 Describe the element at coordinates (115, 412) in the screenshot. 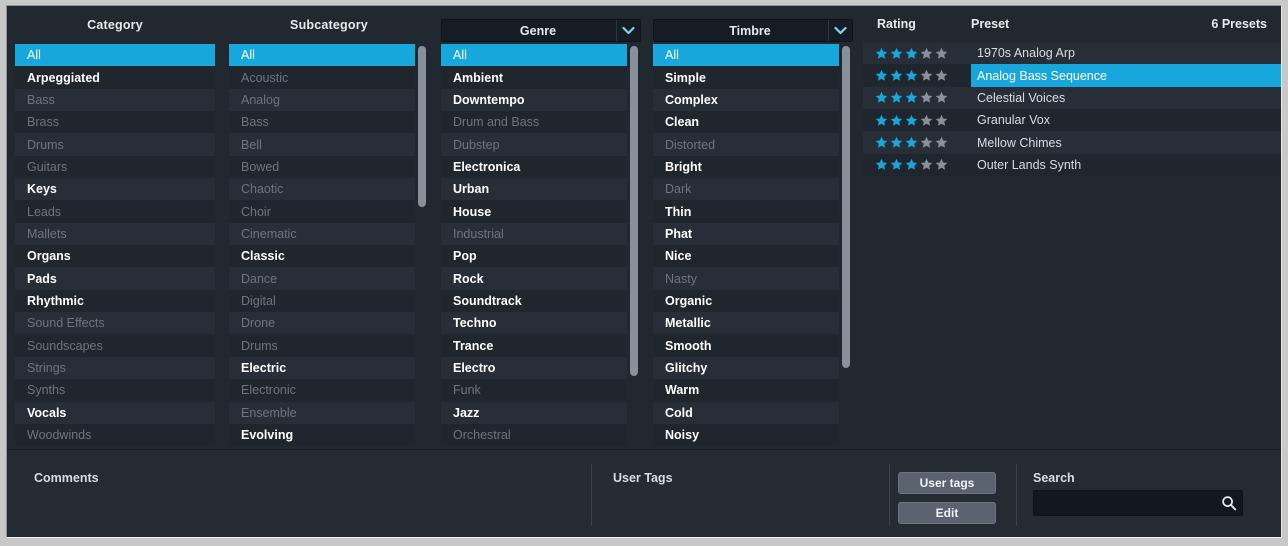

I see `list-item: Vocals` at that location.